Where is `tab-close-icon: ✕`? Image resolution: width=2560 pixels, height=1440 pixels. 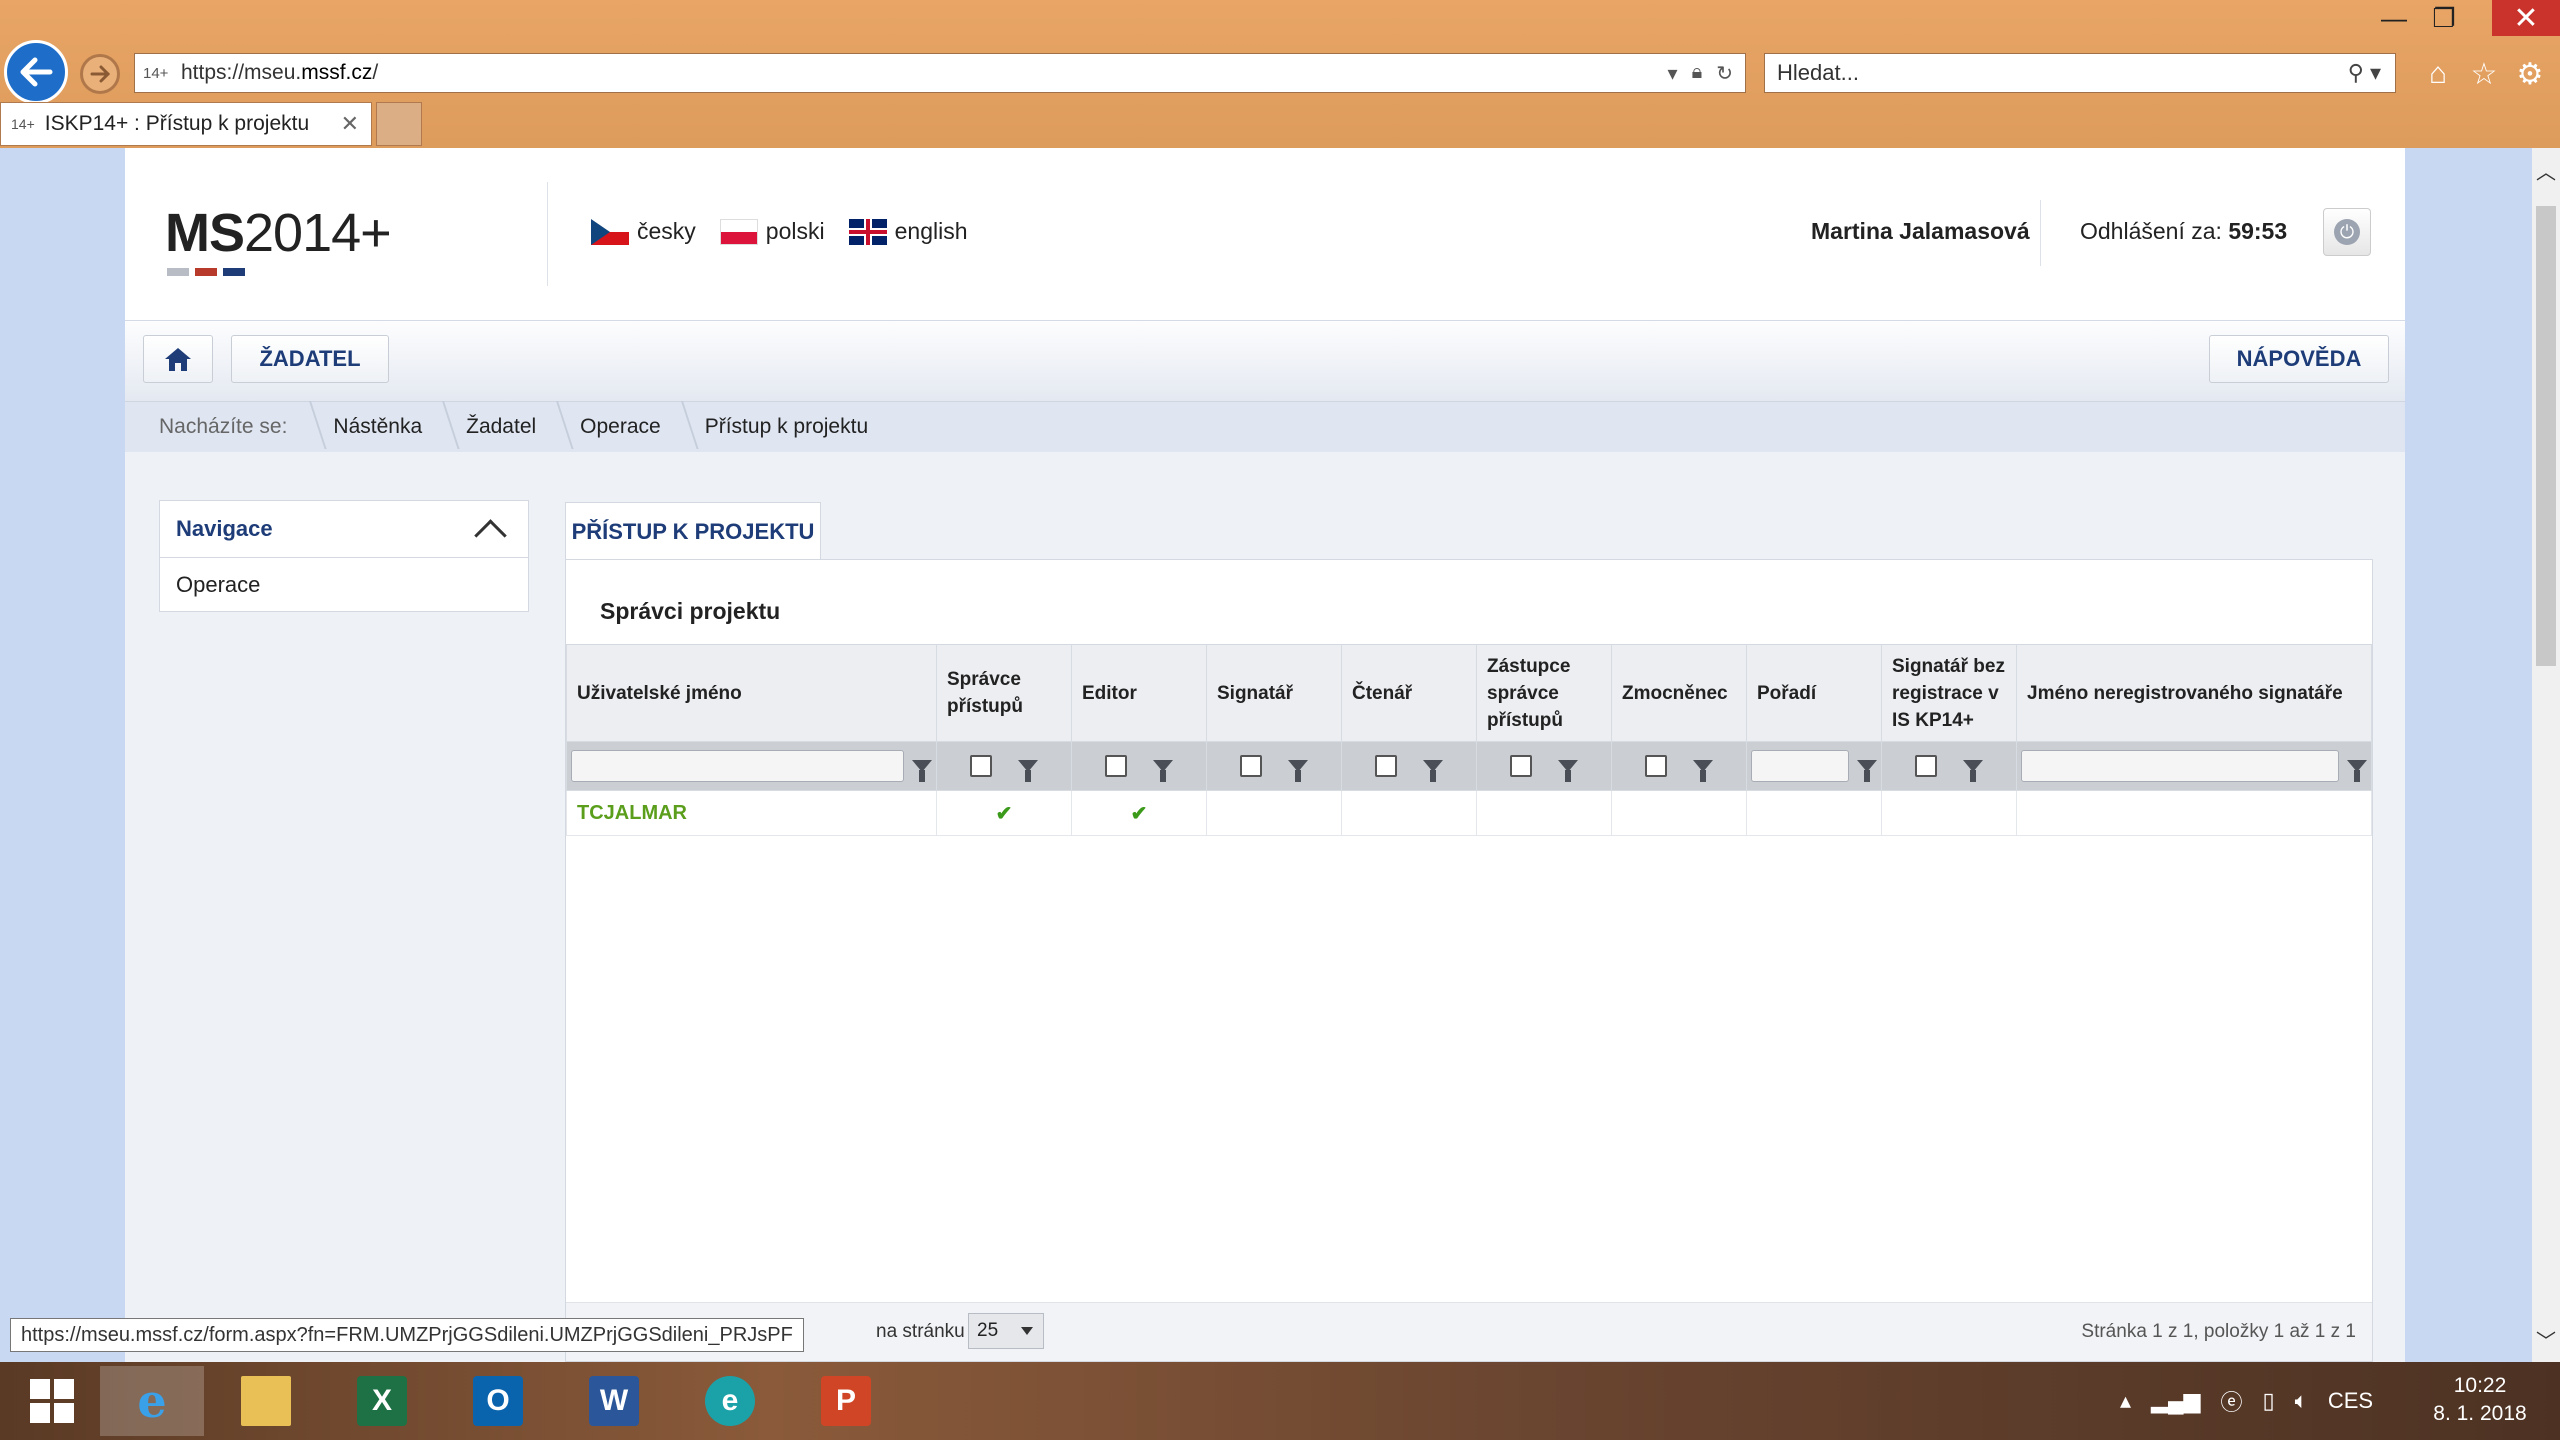 tab-close-icon: ✕ is located at coordinates (350, 124).